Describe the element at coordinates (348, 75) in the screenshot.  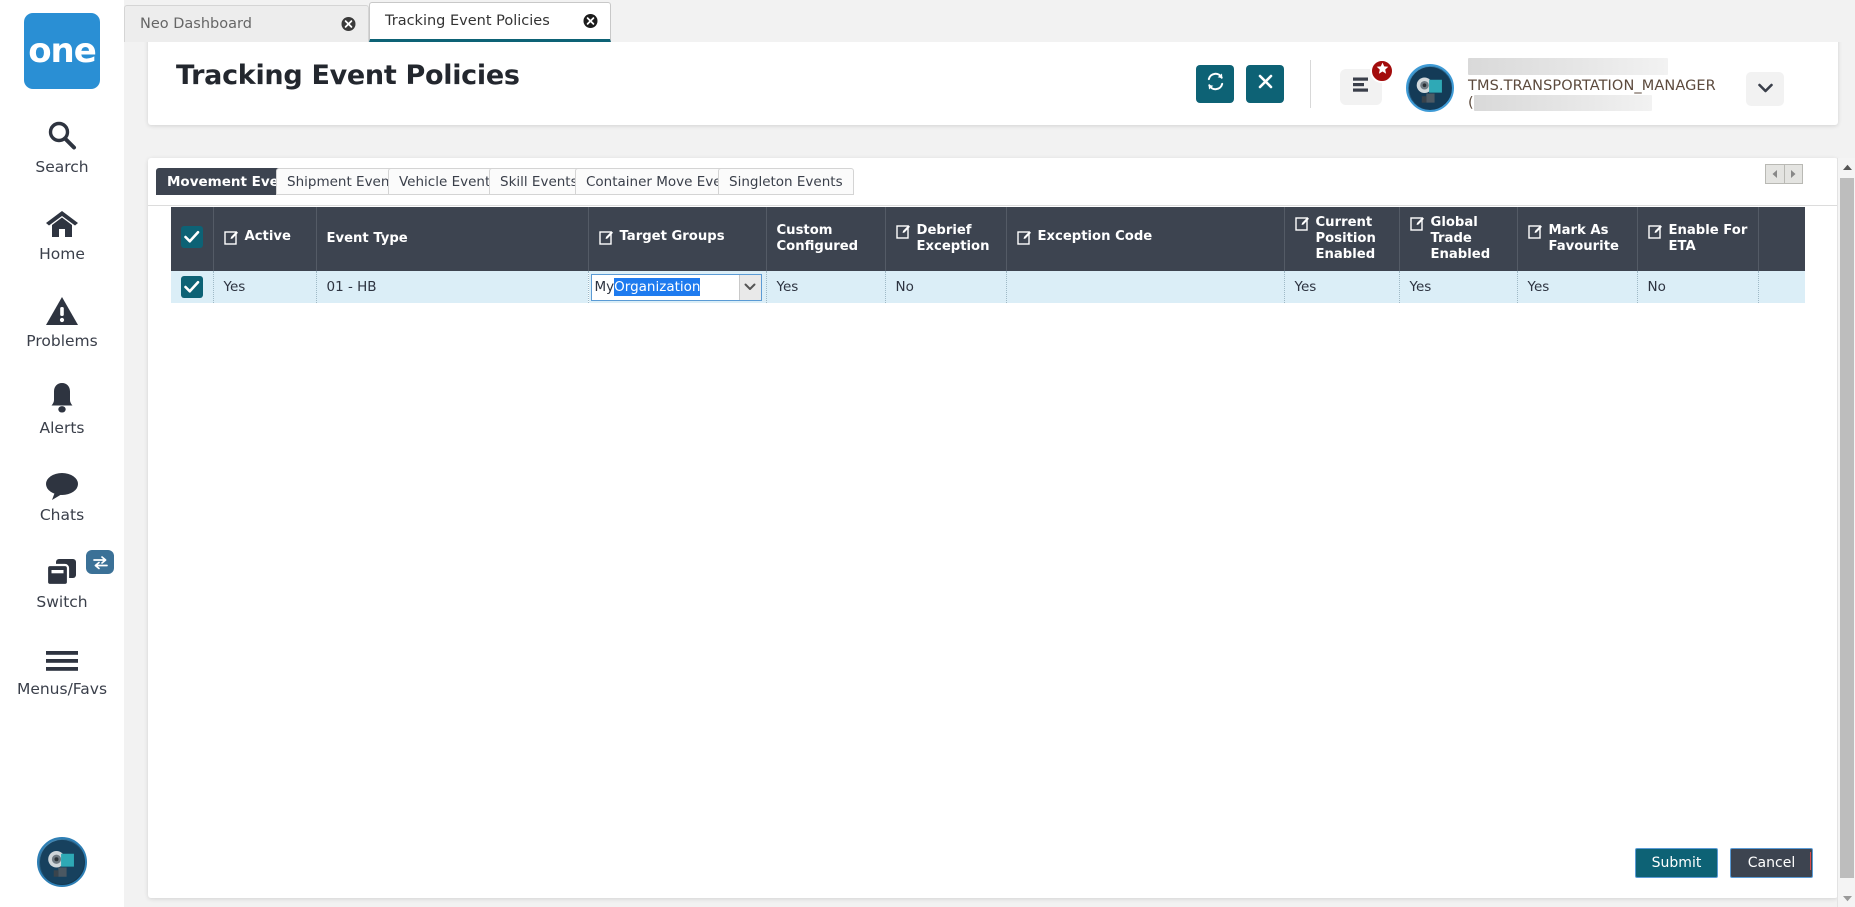
I see `page-title: Tracking Event Policies` at that location.